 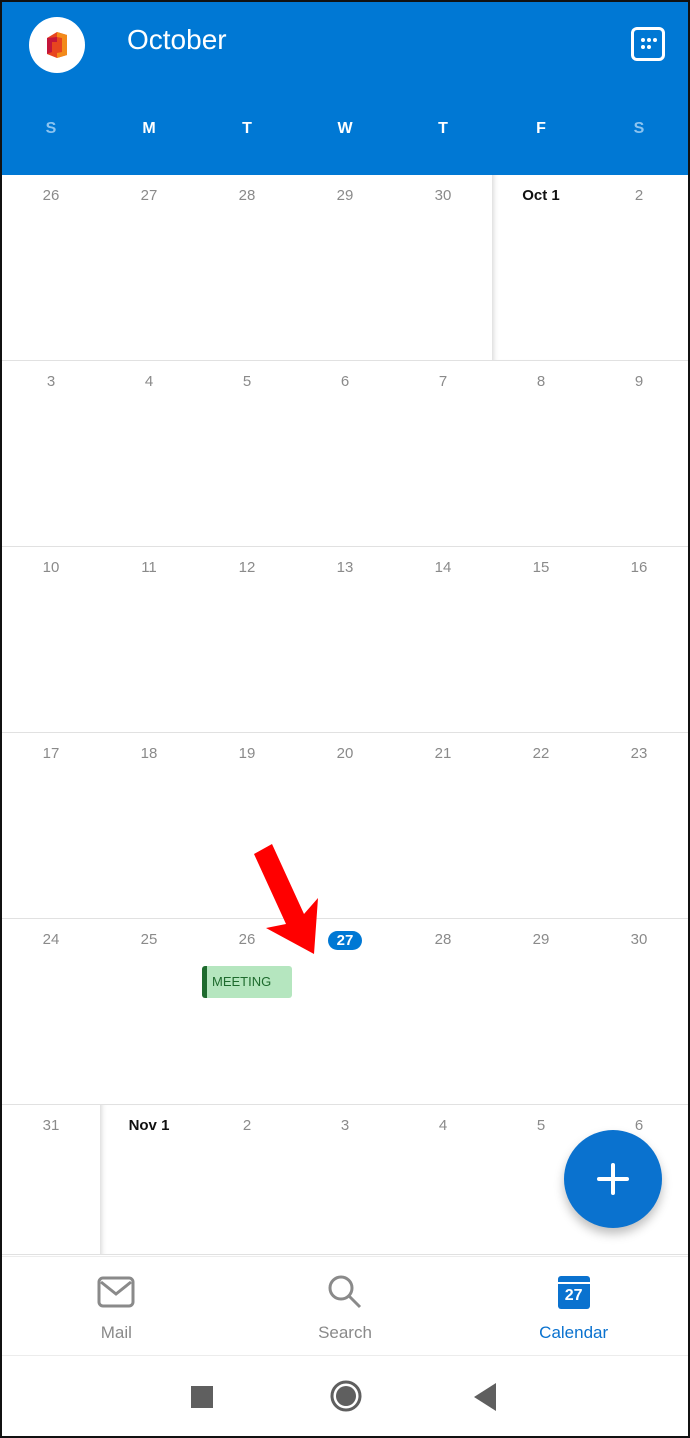 I want to click on office-logo-icon, so click(x=57, y=45).